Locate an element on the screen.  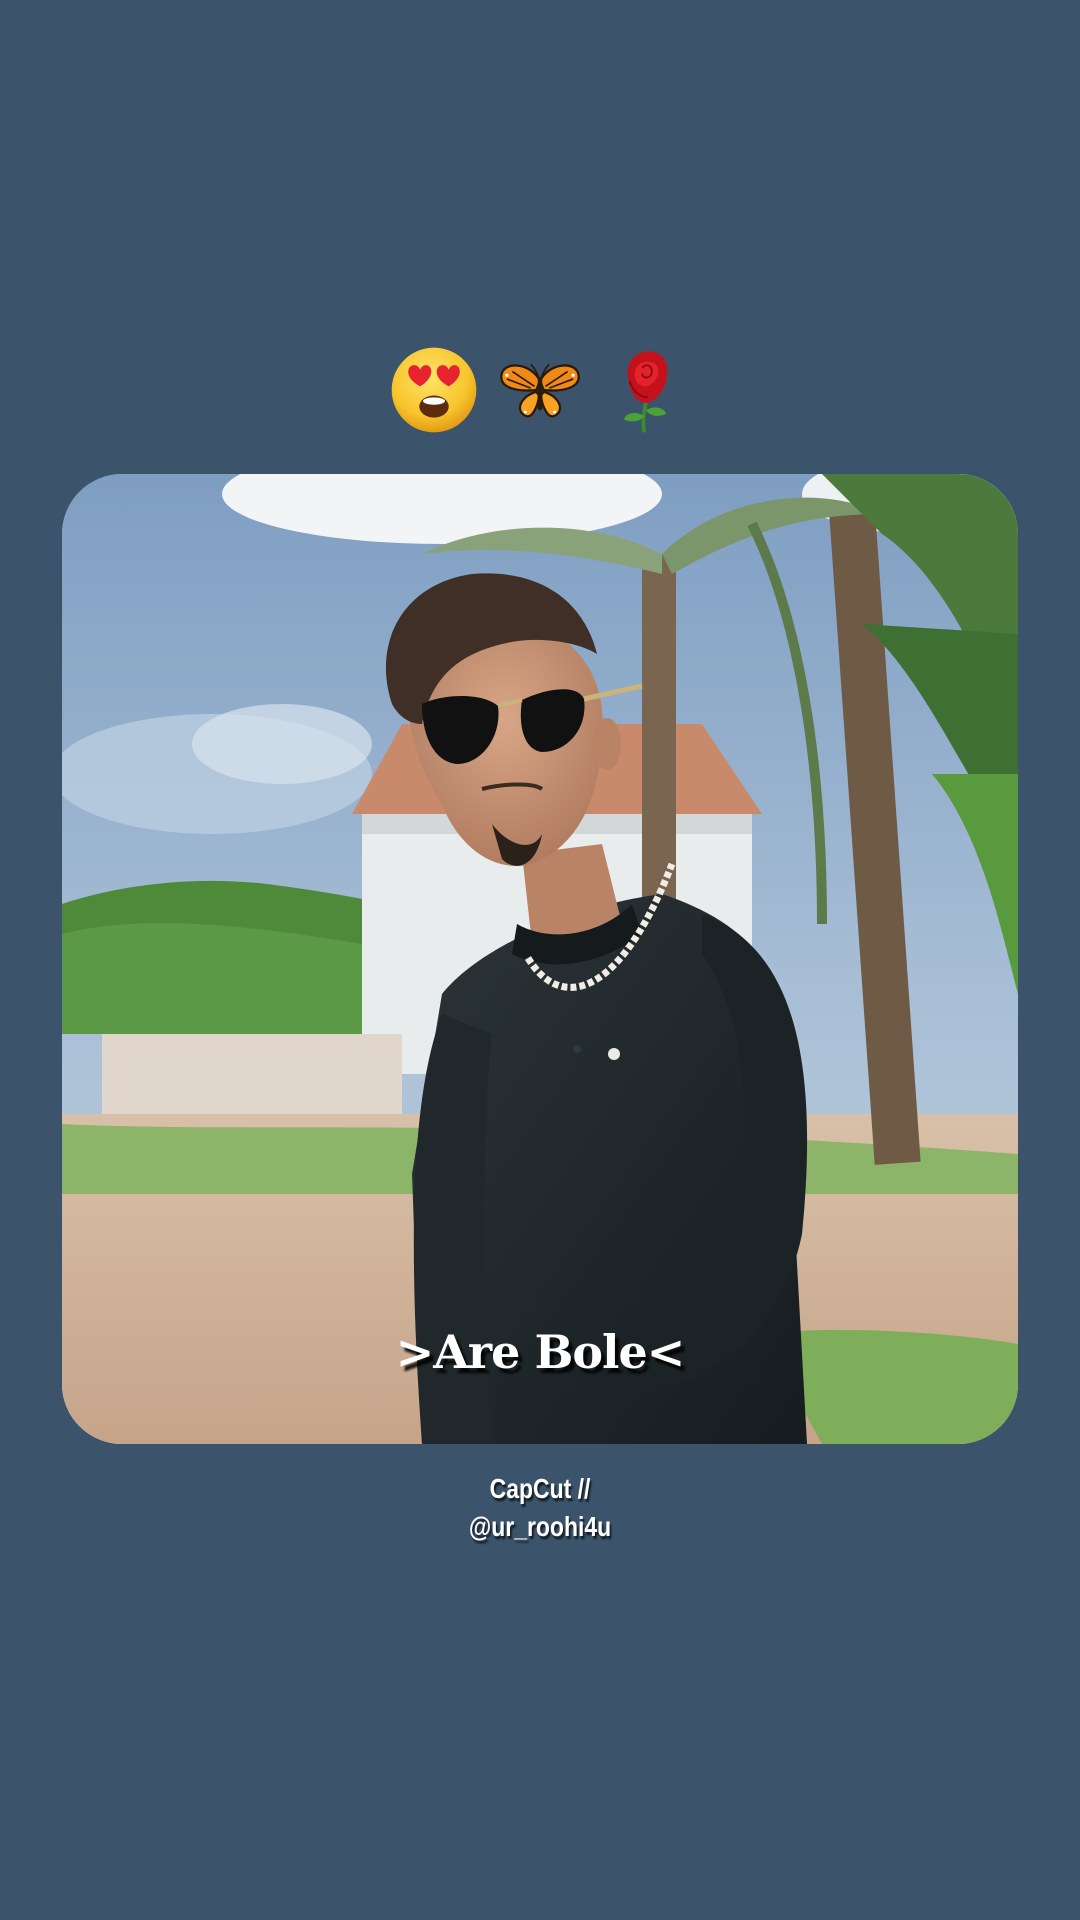
credit-line-2: @ur_roohi4u is located at coordinates (540, 1526).